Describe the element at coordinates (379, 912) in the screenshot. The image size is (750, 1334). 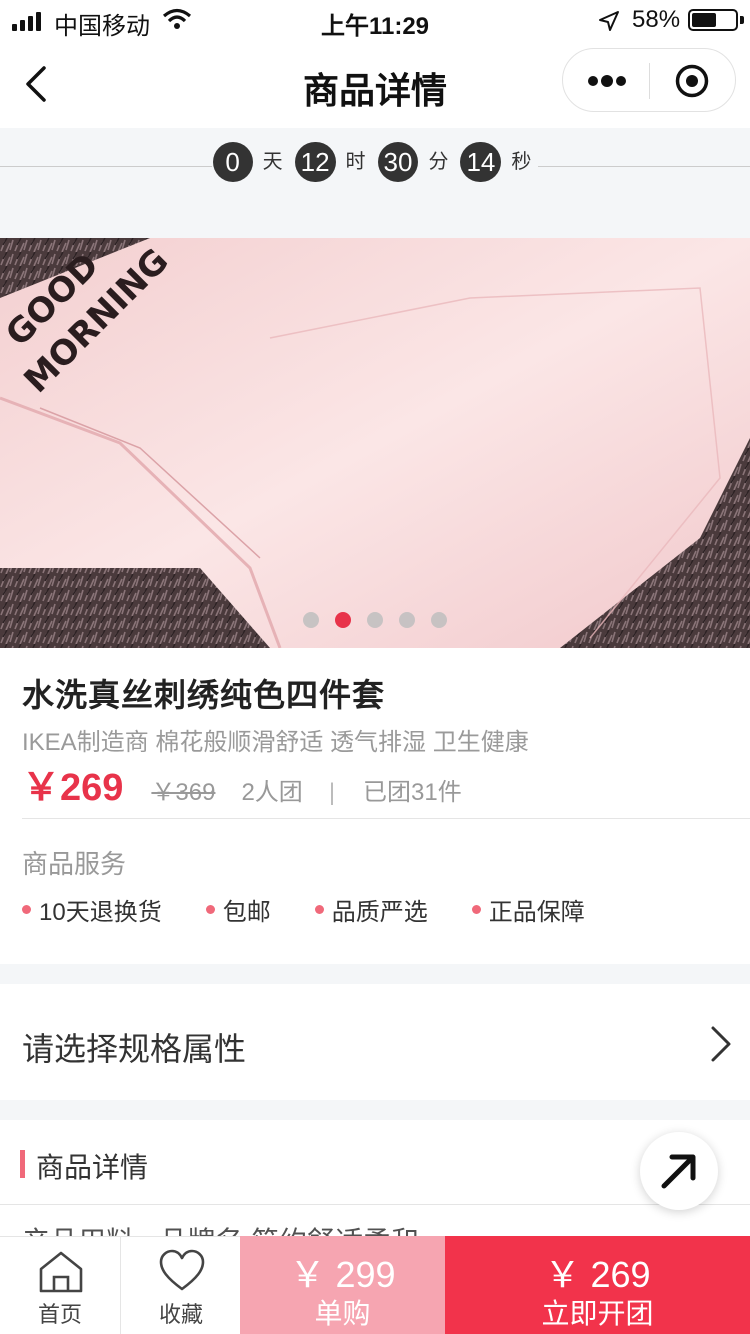
I see `service-item-label: 品质严选` at that location.